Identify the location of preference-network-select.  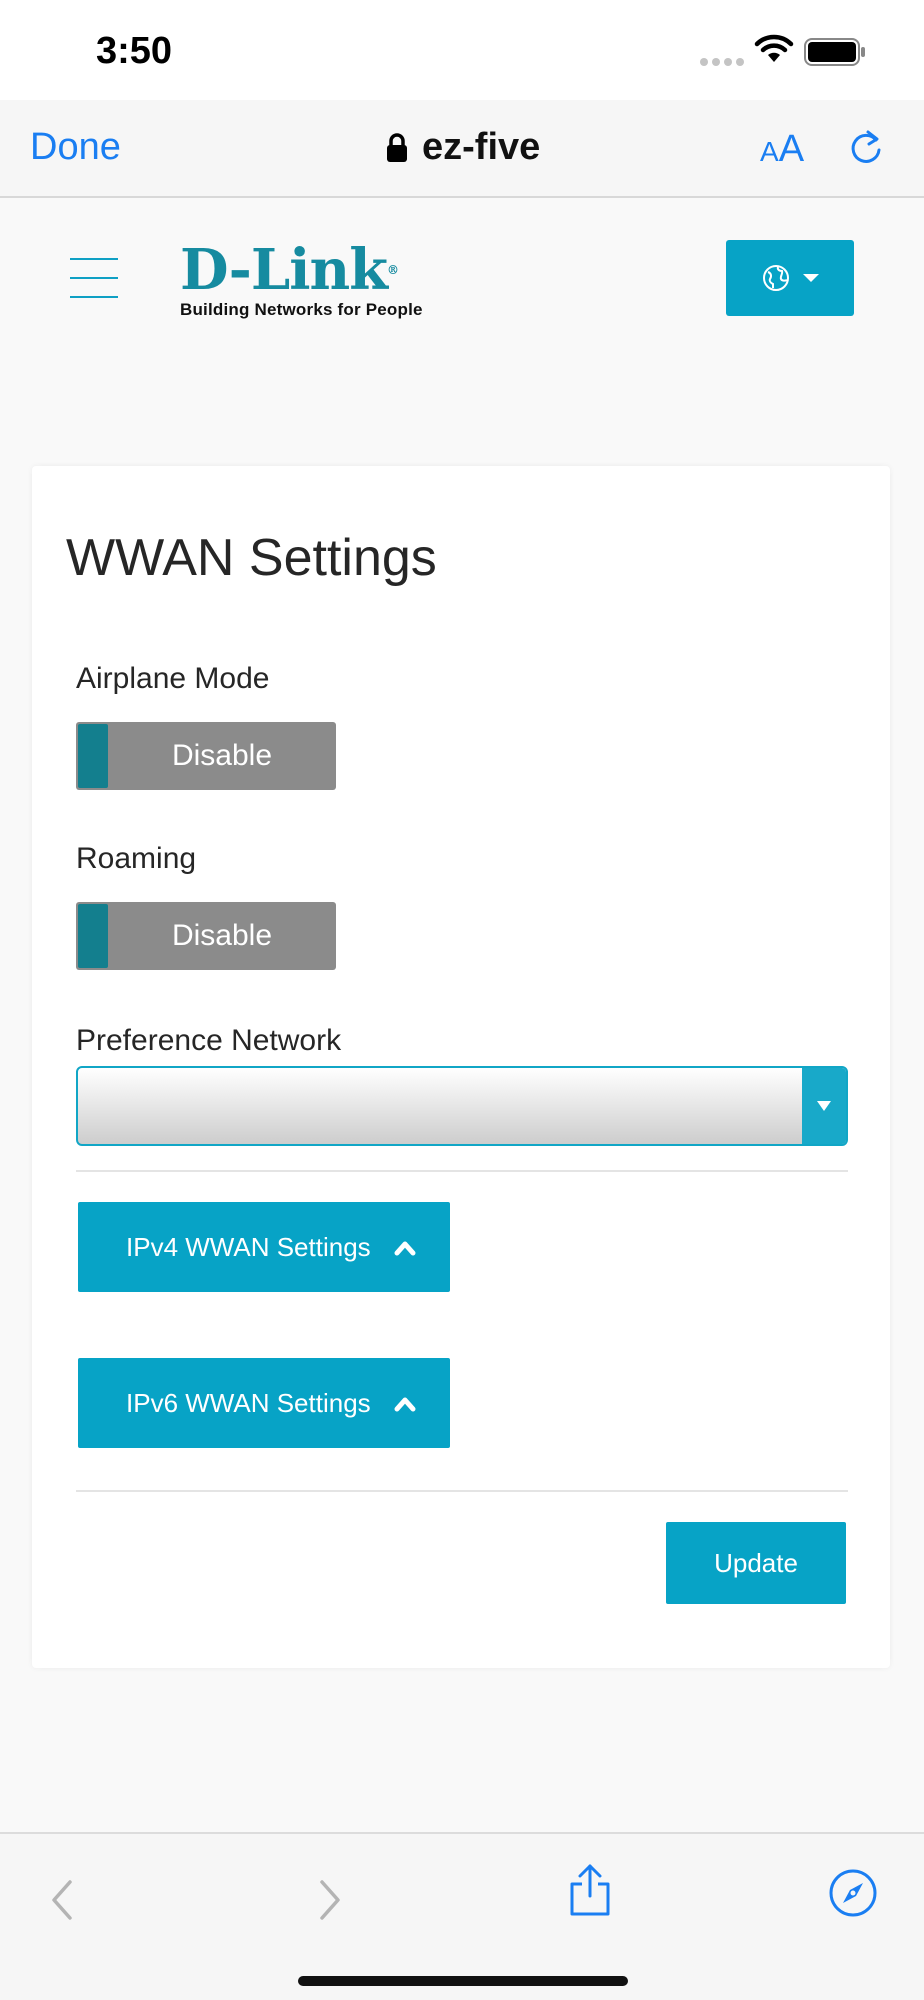
(462, 1106).